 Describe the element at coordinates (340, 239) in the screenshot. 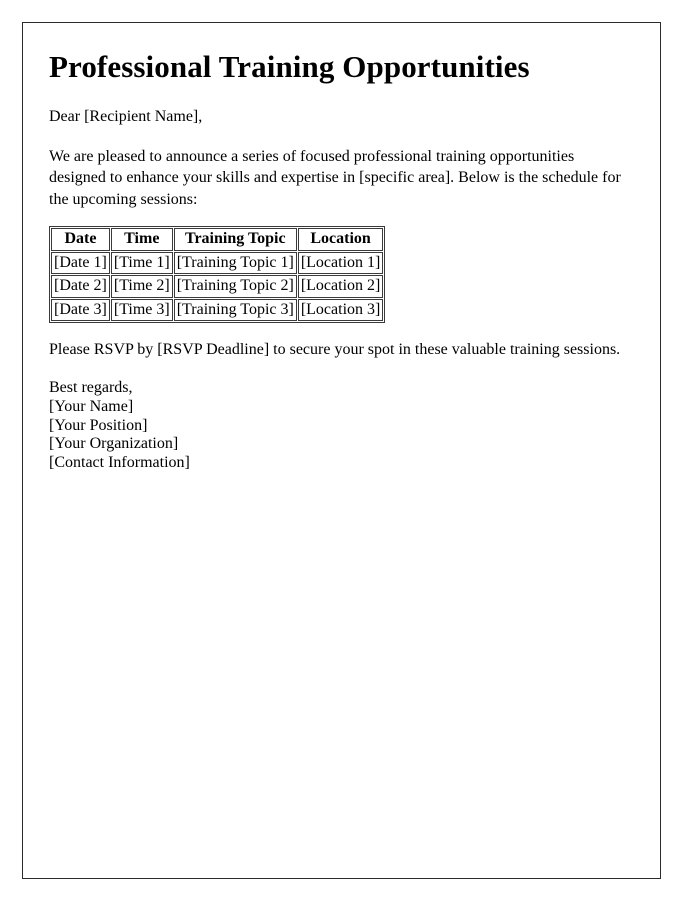

I see `column-header-location: Location` at that location.